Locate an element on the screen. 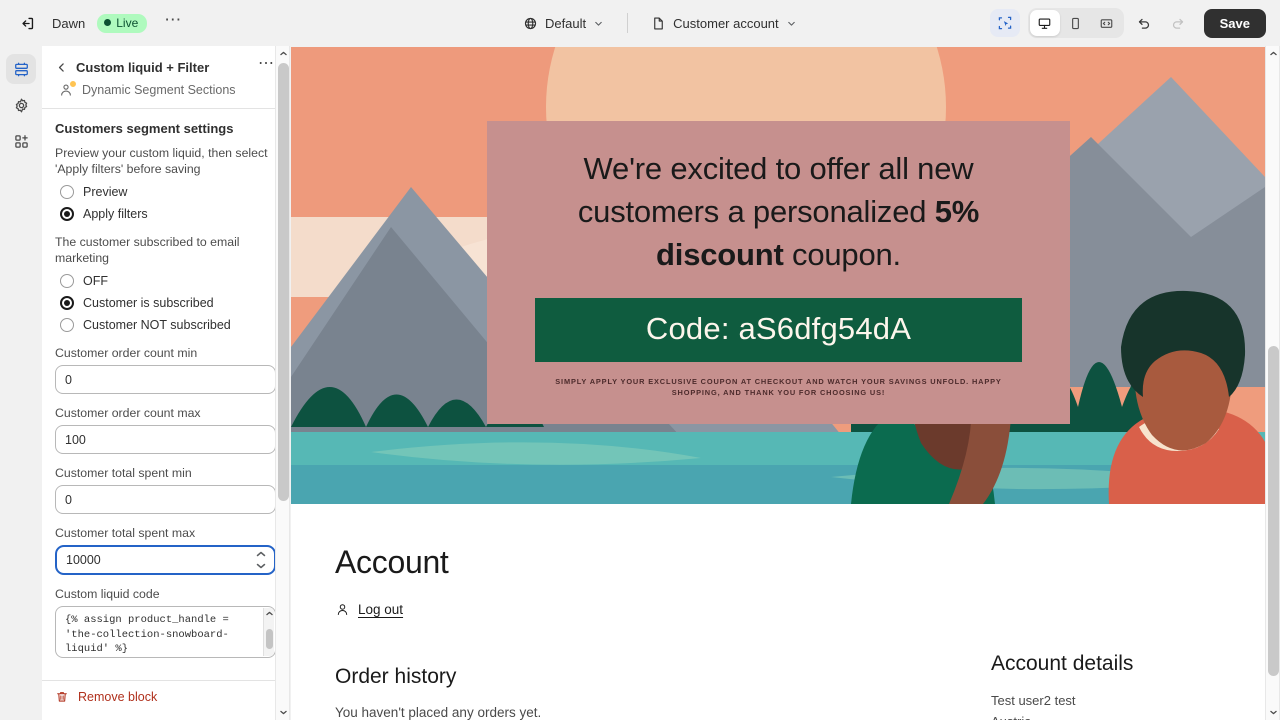 The height and width of the screenshot is (720, 1280). toolbar-divider is located at coordinates (628, 23).